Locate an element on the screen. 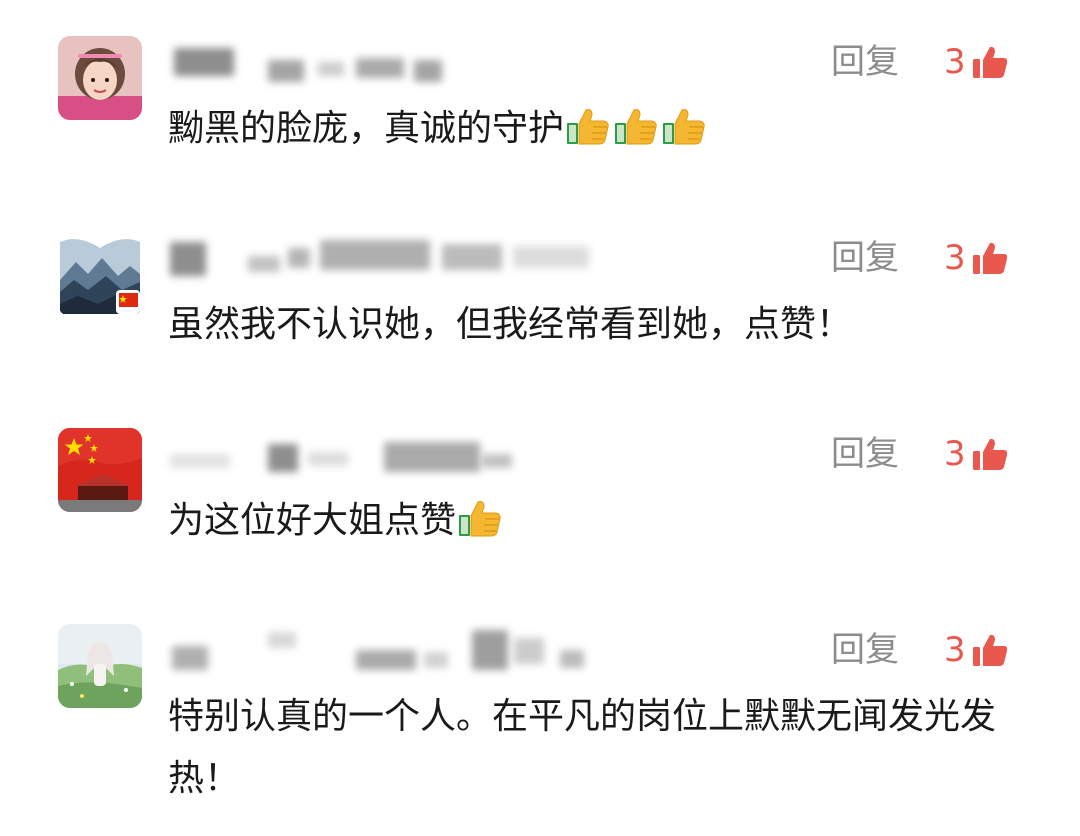 This screenshot has width=1080, height=836. avatar-woman-portrait is located at coordinates (100, 78).